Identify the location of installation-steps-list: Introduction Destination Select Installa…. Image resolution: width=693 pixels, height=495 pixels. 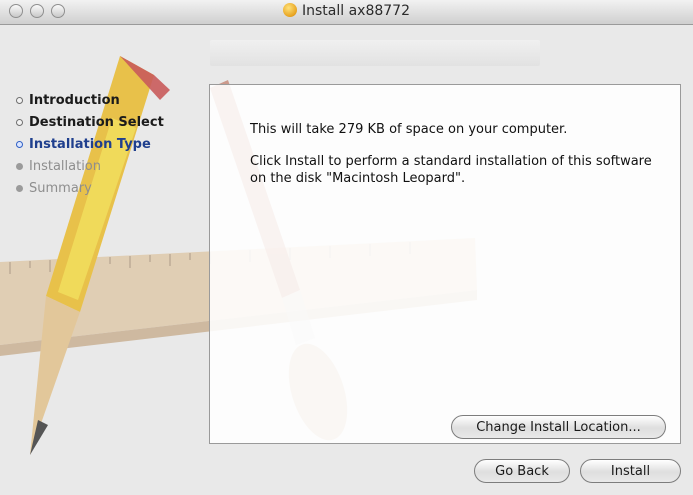
(108, 145).